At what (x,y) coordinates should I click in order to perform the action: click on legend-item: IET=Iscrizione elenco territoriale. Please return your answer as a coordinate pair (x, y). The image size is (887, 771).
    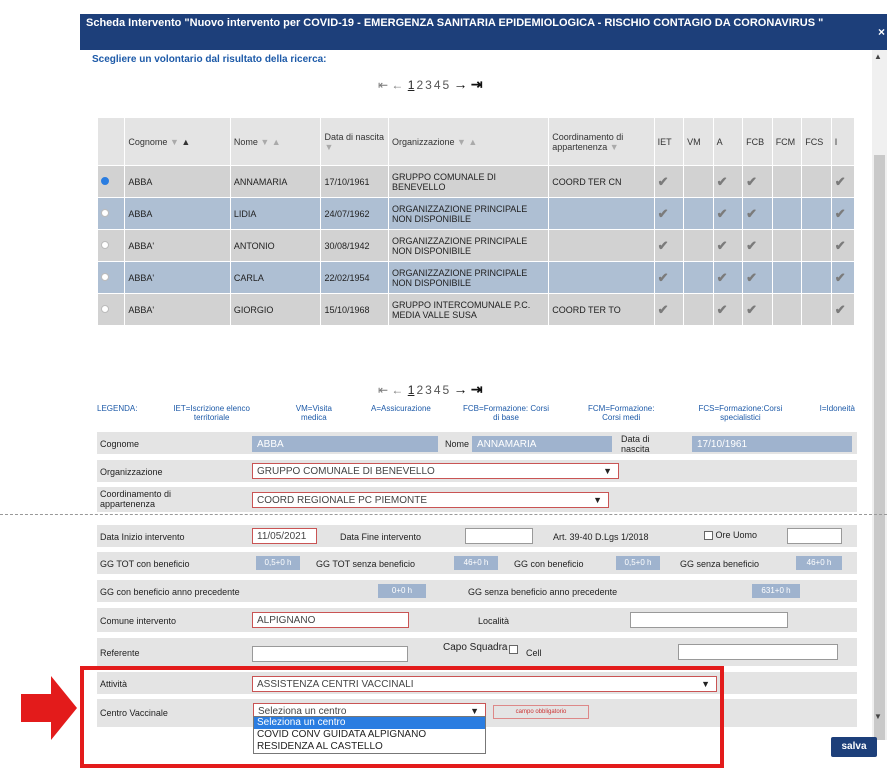
    Looking at the image, I should click on (211, 413).